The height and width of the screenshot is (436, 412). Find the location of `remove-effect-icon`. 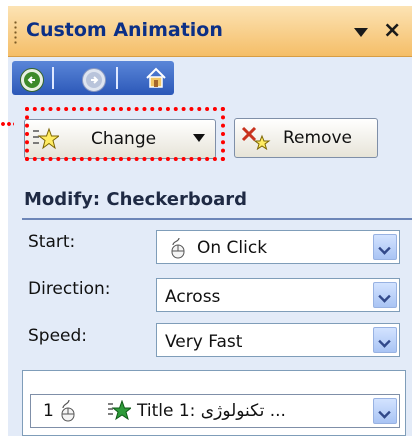

remove-effect-icon is located at coordinates (256, 138).